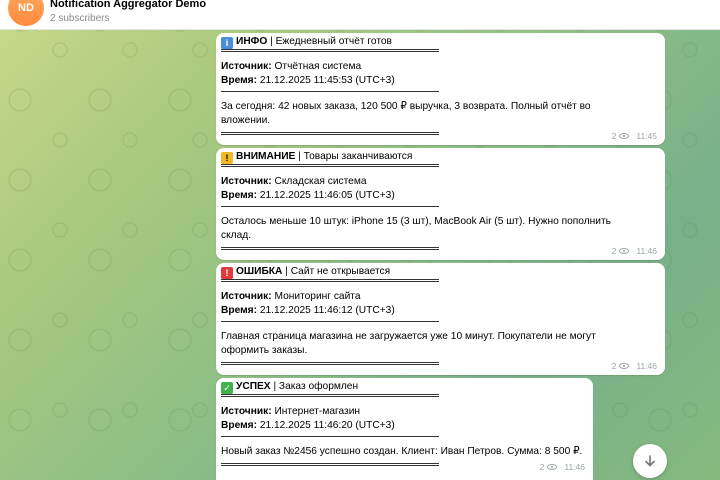 Image resolution: width=720 pixels, height=480 pixels. I want to click on message-time: 11:45, so click(646, 136).